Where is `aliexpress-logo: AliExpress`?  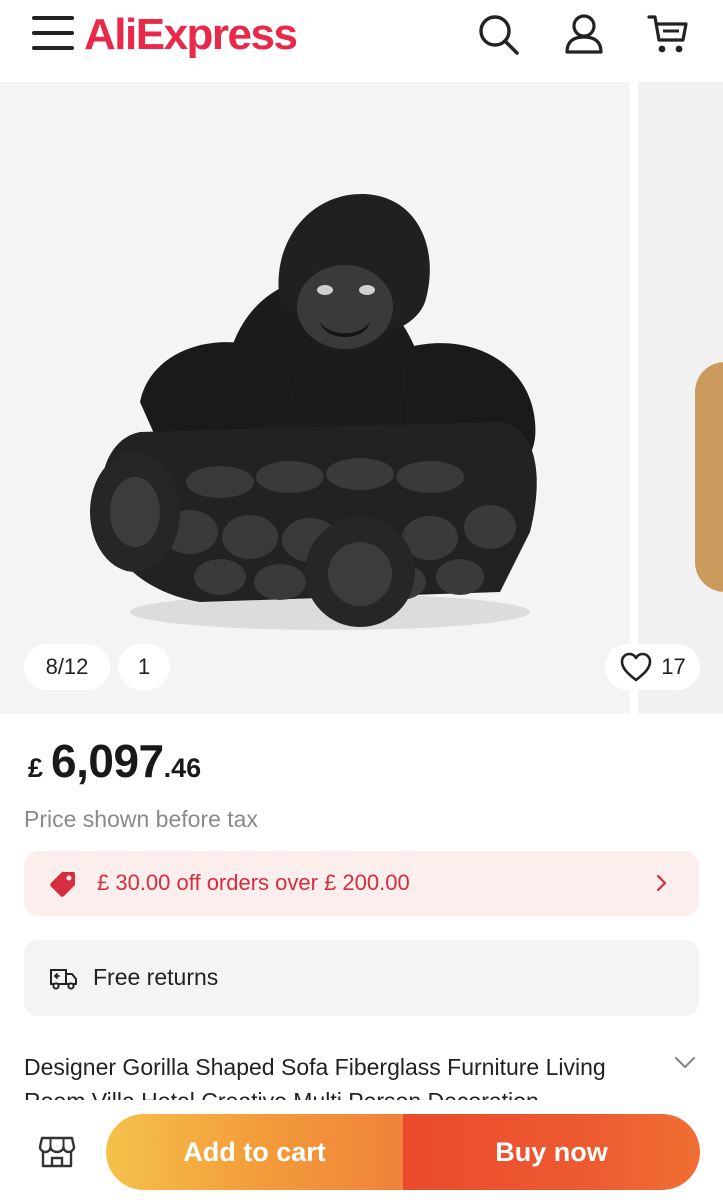 aliexpress-logo: AliExpress is located at coordinates (191, 35).